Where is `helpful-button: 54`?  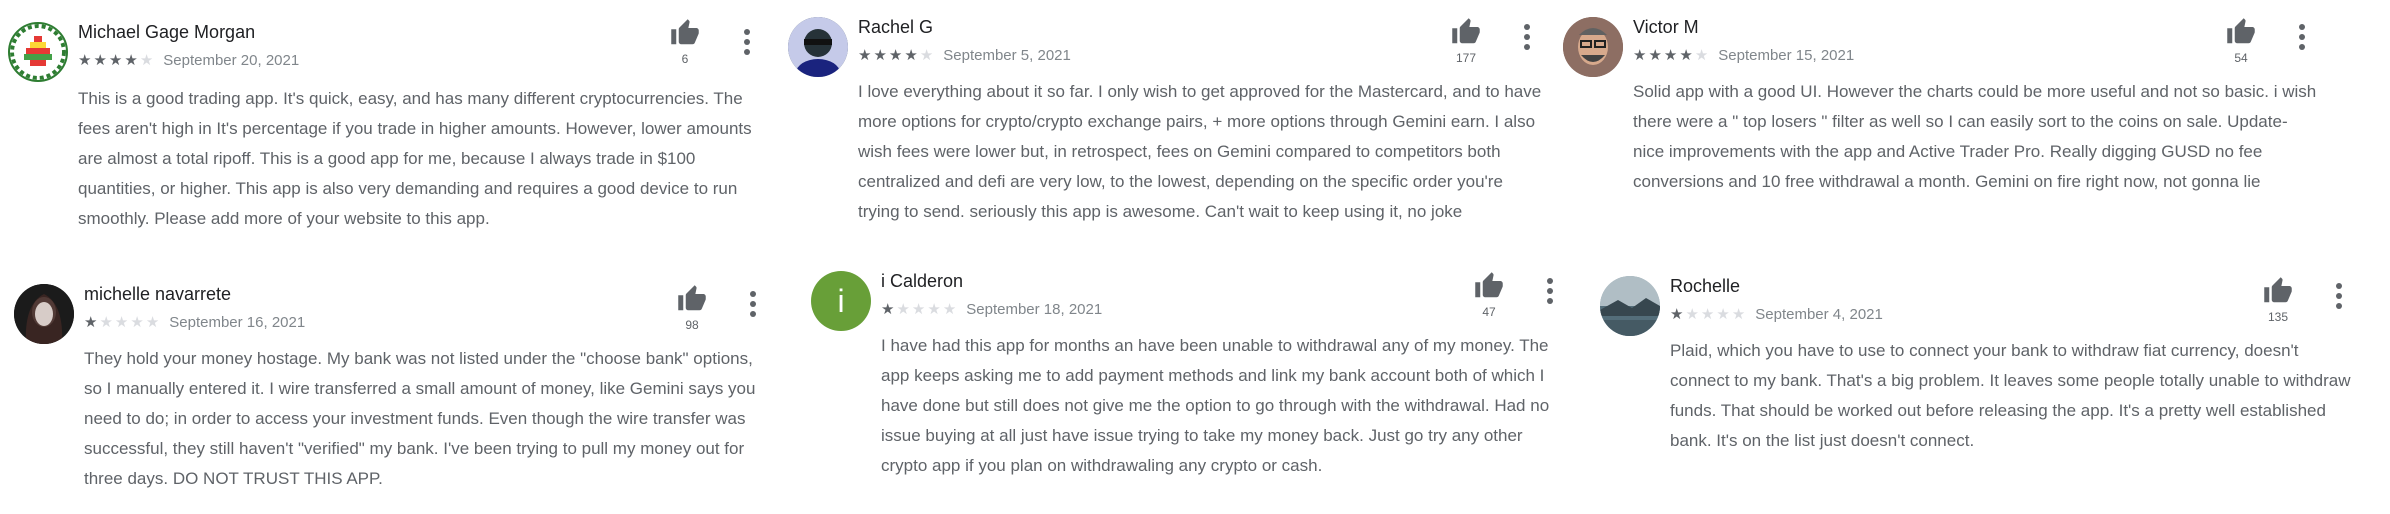 helpful-button: 54 is located at coordinates (2241, 41).